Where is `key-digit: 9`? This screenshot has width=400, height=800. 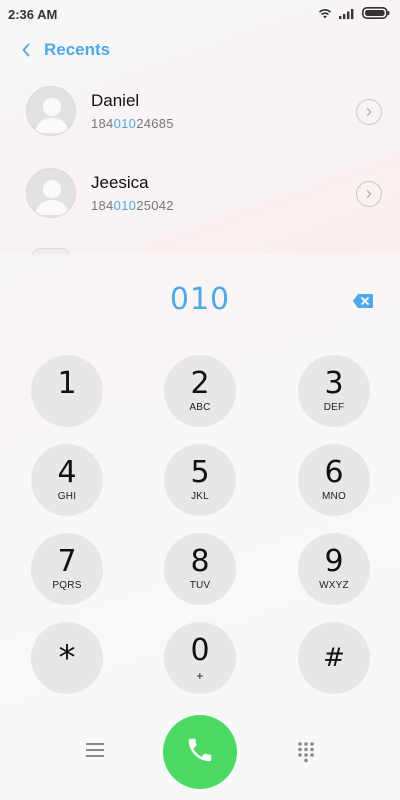
key-digit: 9 is located at coordinates (334, 561).